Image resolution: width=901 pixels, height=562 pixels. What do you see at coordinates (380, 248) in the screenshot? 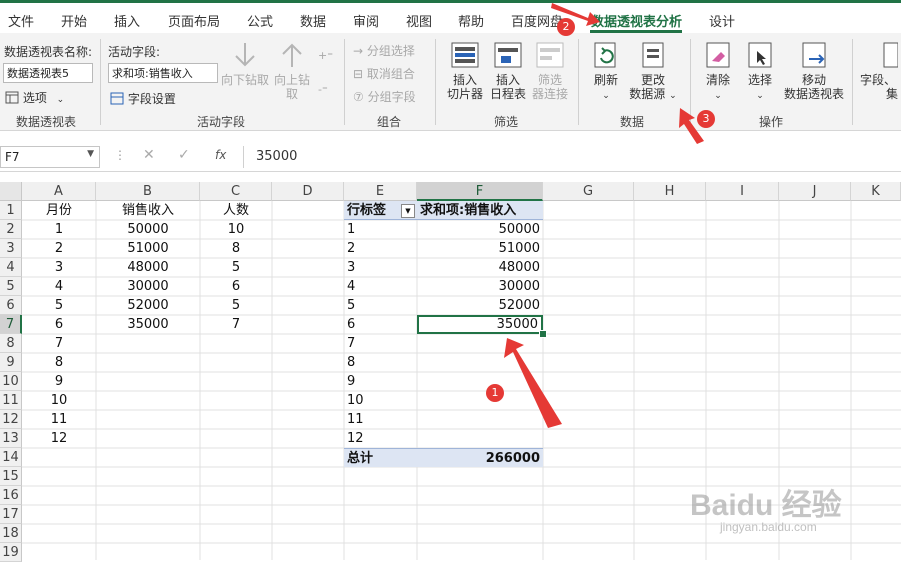
I see `pivot-label-cell: 2` at bounding box center [380, 248].